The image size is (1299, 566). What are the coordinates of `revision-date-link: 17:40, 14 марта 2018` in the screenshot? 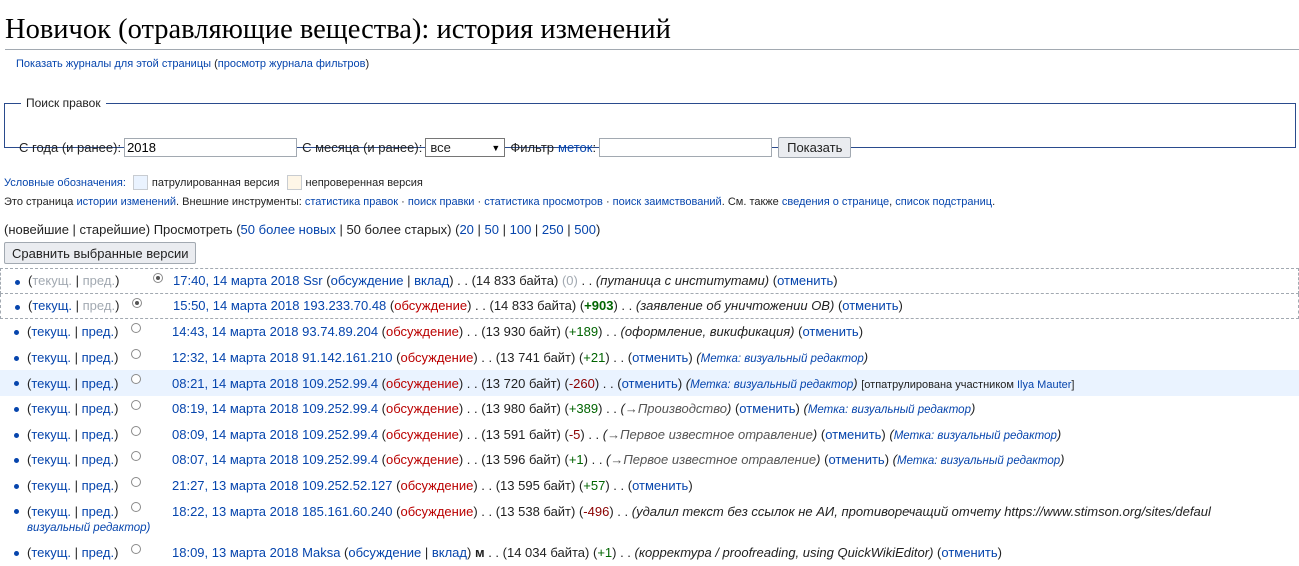 It's located at (236, 280).